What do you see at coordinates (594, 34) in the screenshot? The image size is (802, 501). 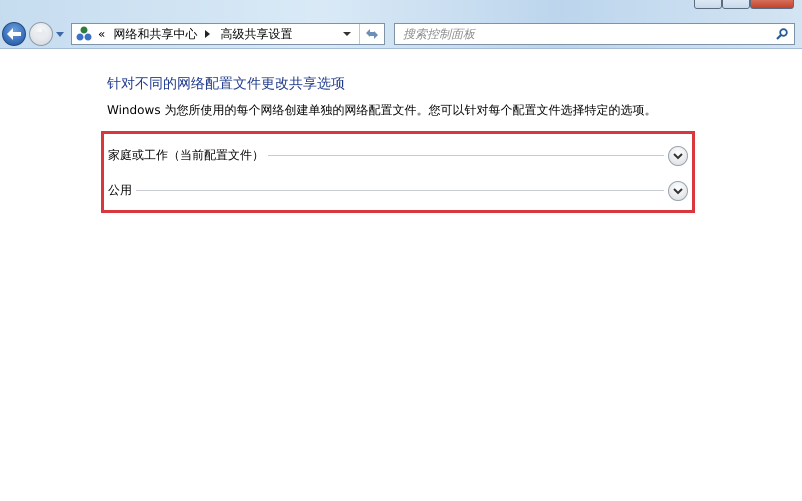 I see `search-field: 搜索控制面板` at bounding box center [594, 34].